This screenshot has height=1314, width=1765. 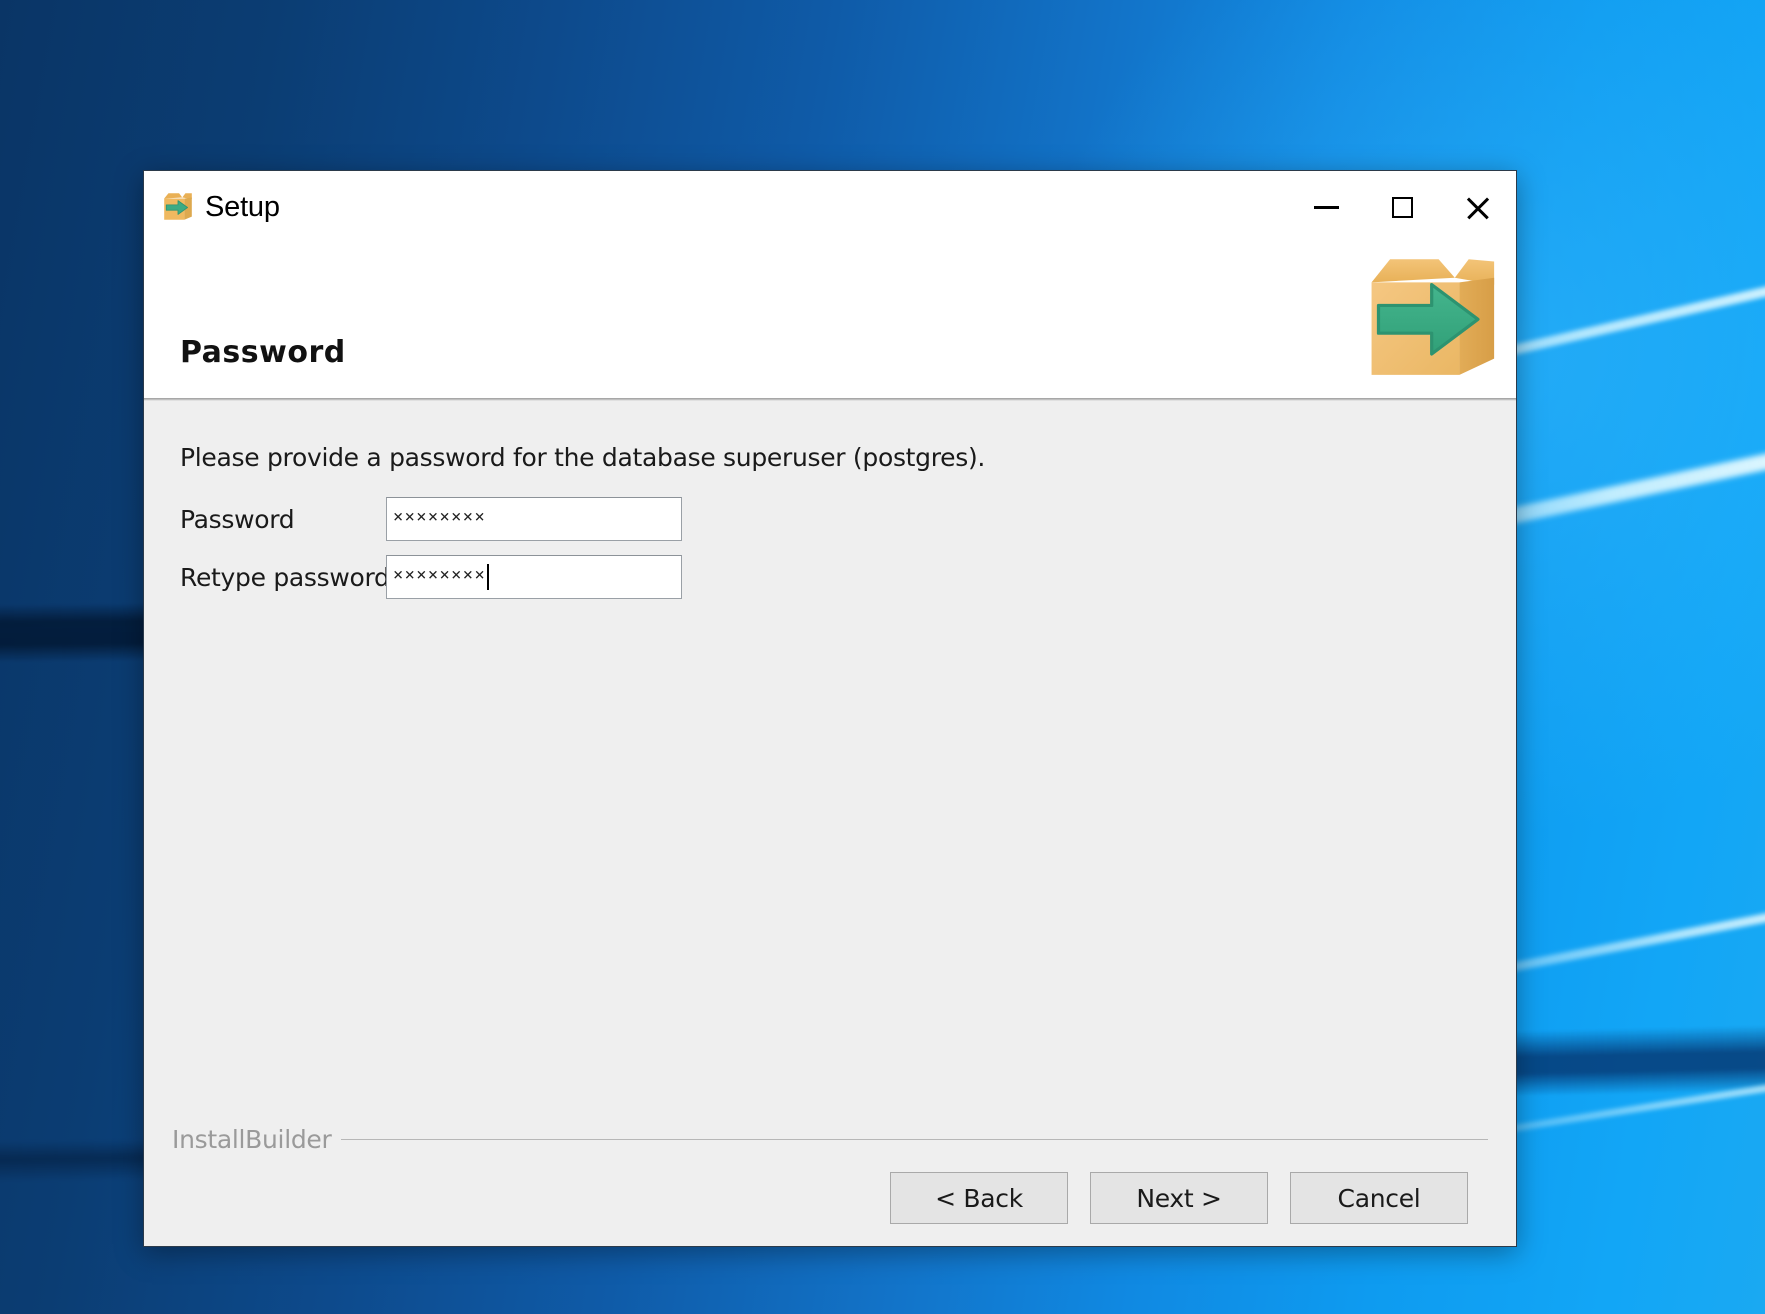 I want to click on cancel-button: Cancel, so click(x=1379, y=1198).